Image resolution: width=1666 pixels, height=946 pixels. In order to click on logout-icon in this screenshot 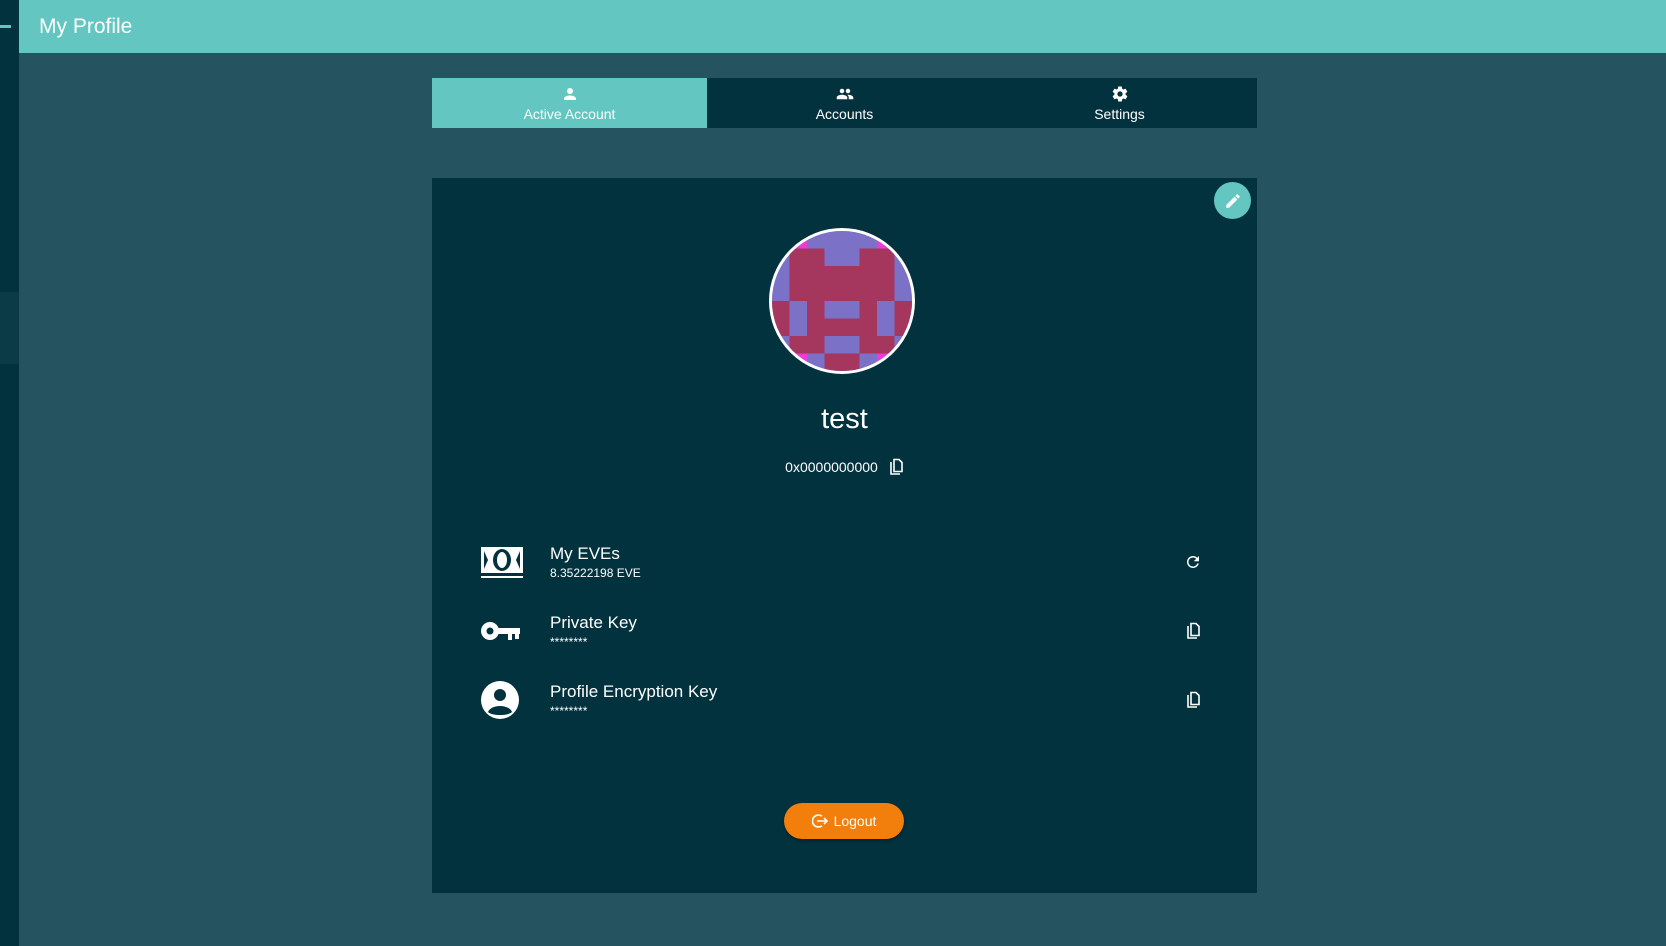, I will do `click(819, 821)`.